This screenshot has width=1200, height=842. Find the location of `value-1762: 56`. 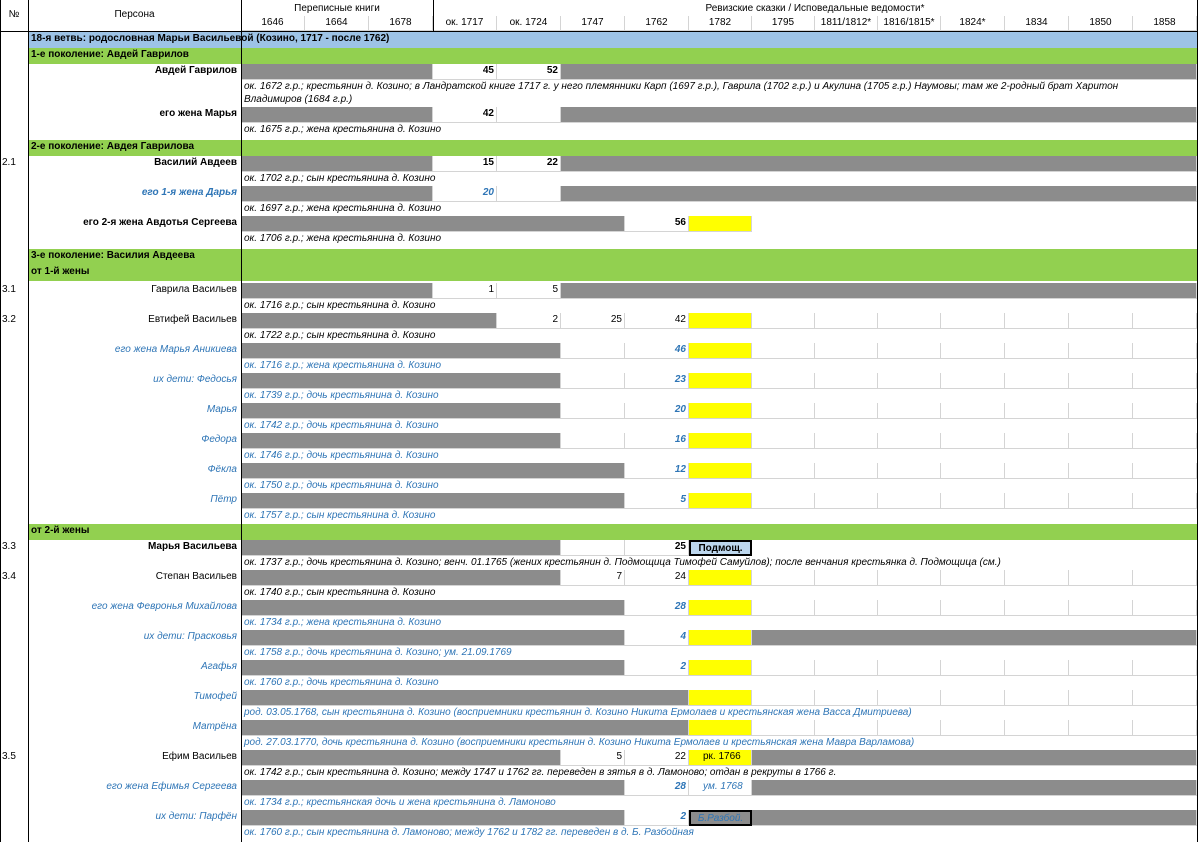

value-1762: 56 is located at coordinates (657, 224).